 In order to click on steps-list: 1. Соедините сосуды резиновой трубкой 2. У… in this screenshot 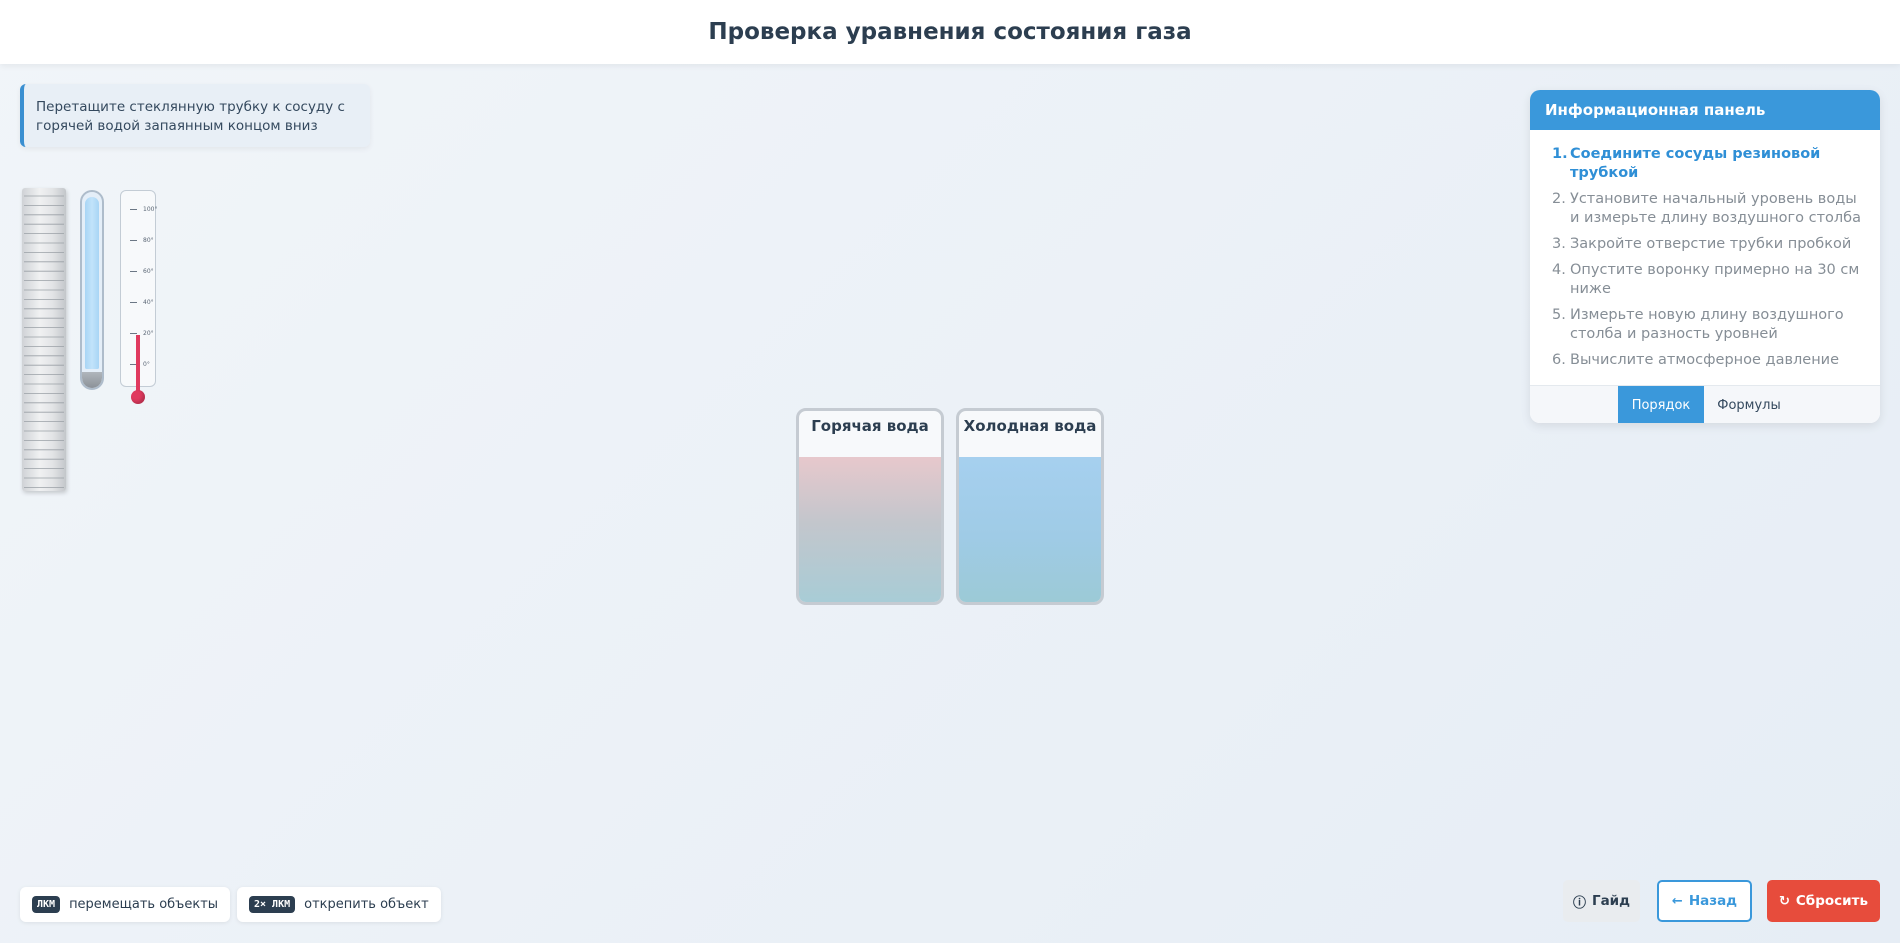, I will do `click(1705, 250)`.